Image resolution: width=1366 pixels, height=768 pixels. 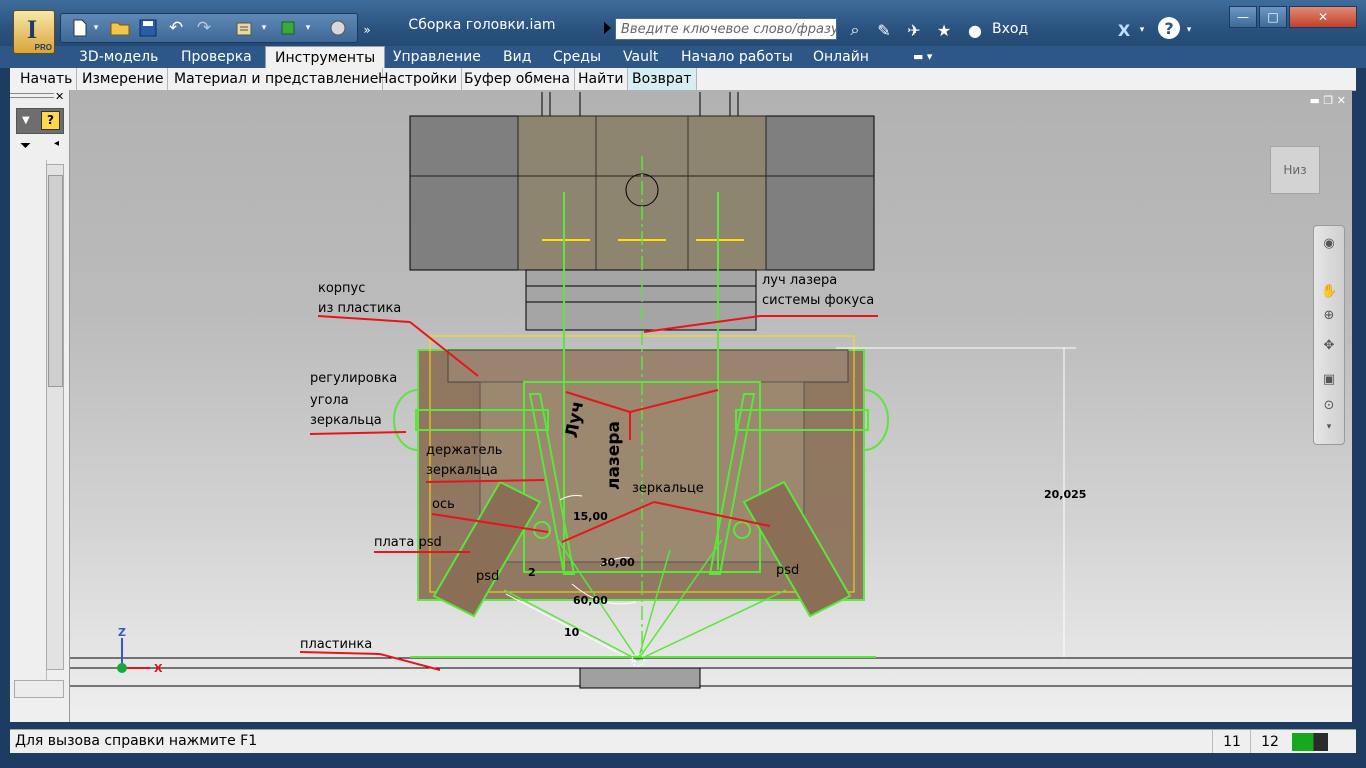 I want to click on new-file-icon, so click(x=80, y=28).